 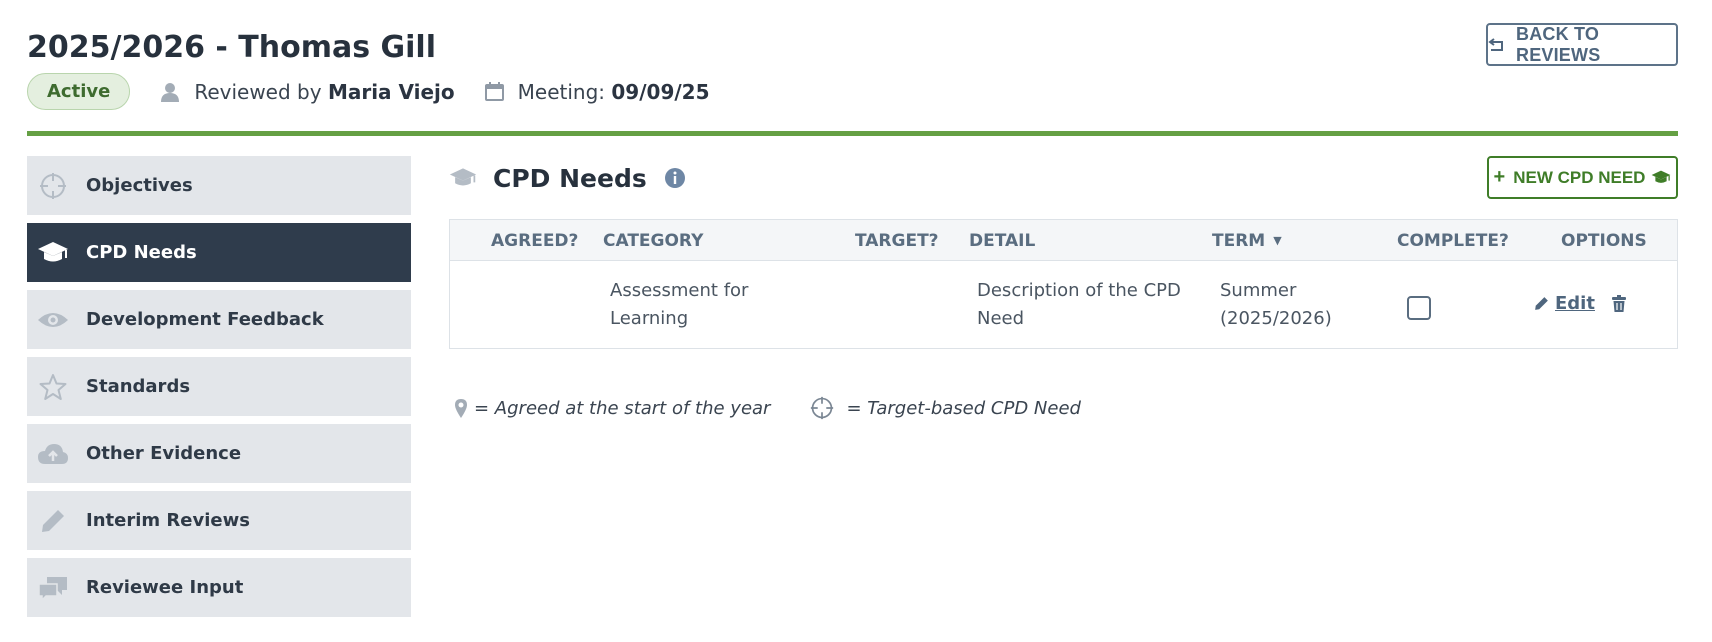 What do you see at coordinates (164, 453) in the screenshot?
I see `sidebar-item-label: Other Evidence` at bounding box center [164, 453].